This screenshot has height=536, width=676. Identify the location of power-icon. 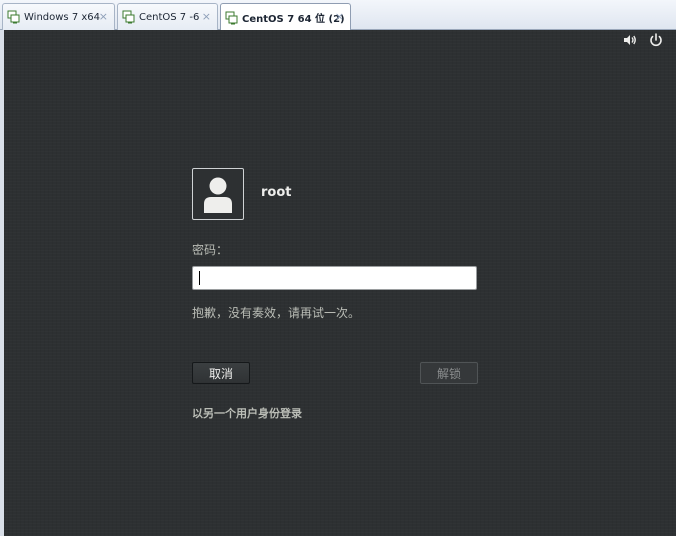
(656, 40).